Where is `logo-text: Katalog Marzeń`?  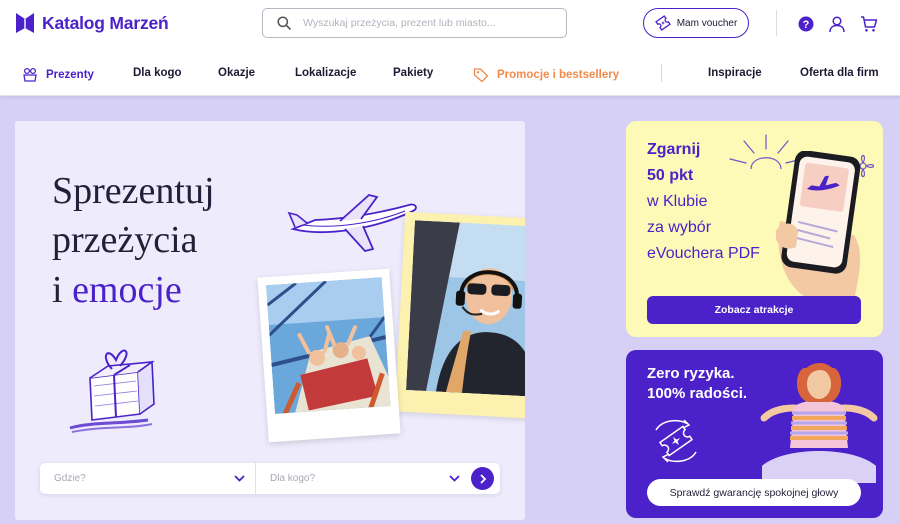 logo-text: Katalog Marzeń is located at coordinates (105, 22).